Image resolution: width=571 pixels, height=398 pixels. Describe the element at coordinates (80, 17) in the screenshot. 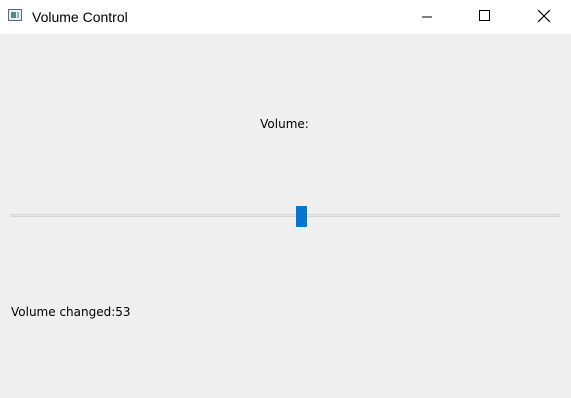

I see `window-title: Volume Control` at that location.